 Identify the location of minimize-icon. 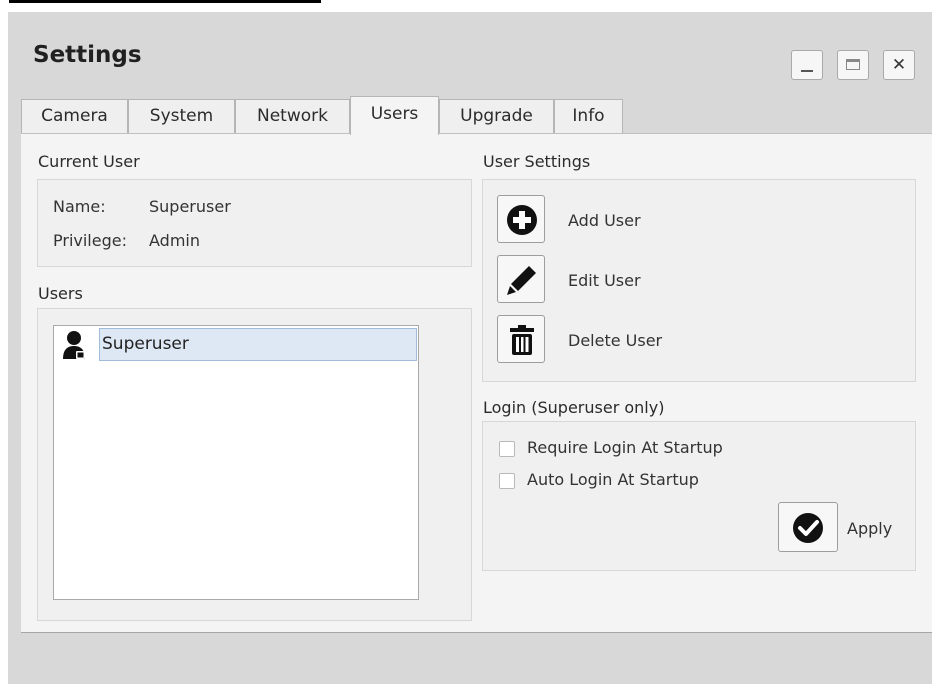
(807, 71).